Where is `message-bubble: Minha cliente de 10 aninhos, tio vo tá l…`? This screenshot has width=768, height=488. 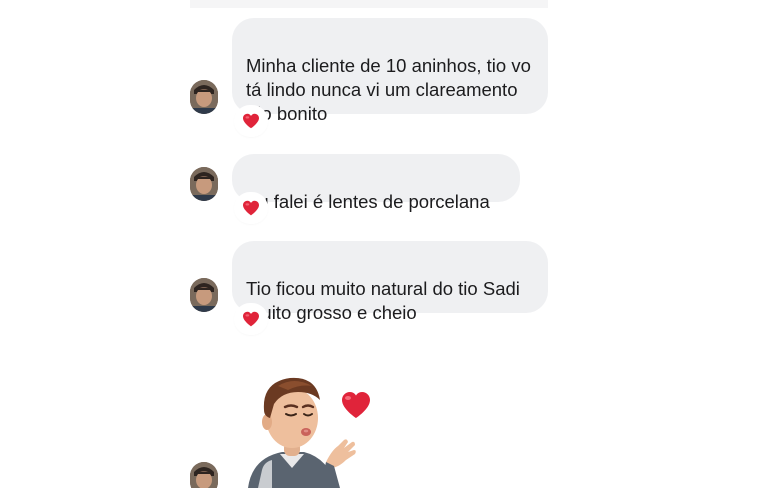
message-bubble: Minha cliente de 10 aninhos, tio vo tá l… is located at coordinates (390, 71).